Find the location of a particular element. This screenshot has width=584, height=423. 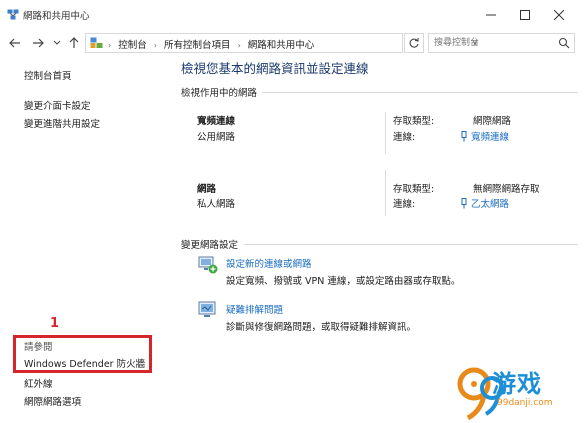

breadcrumb-item: 控制台 is located at coordinates (132, 45).